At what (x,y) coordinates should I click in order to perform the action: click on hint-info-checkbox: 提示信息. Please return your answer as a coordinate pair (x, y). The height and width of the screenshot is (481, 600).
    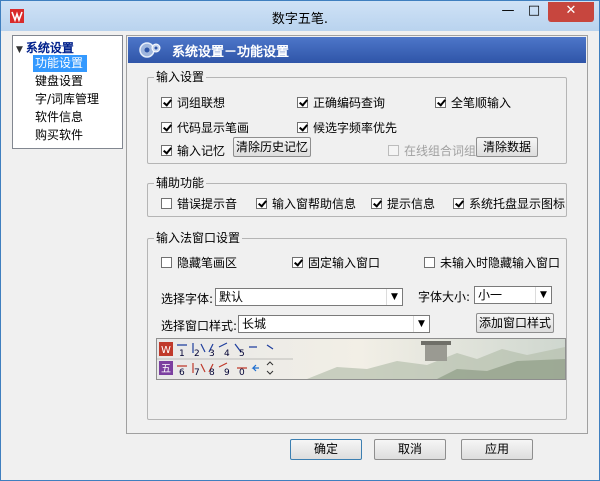
    Looking at the image, I should click on (403, 203).